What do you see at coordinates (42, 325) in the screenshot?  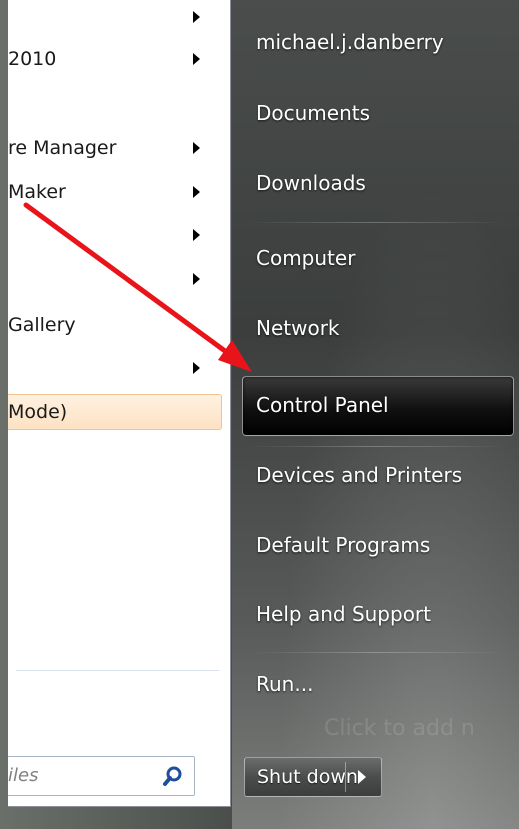 I see `program-label: Gallery` at bounding box center [42, 325].